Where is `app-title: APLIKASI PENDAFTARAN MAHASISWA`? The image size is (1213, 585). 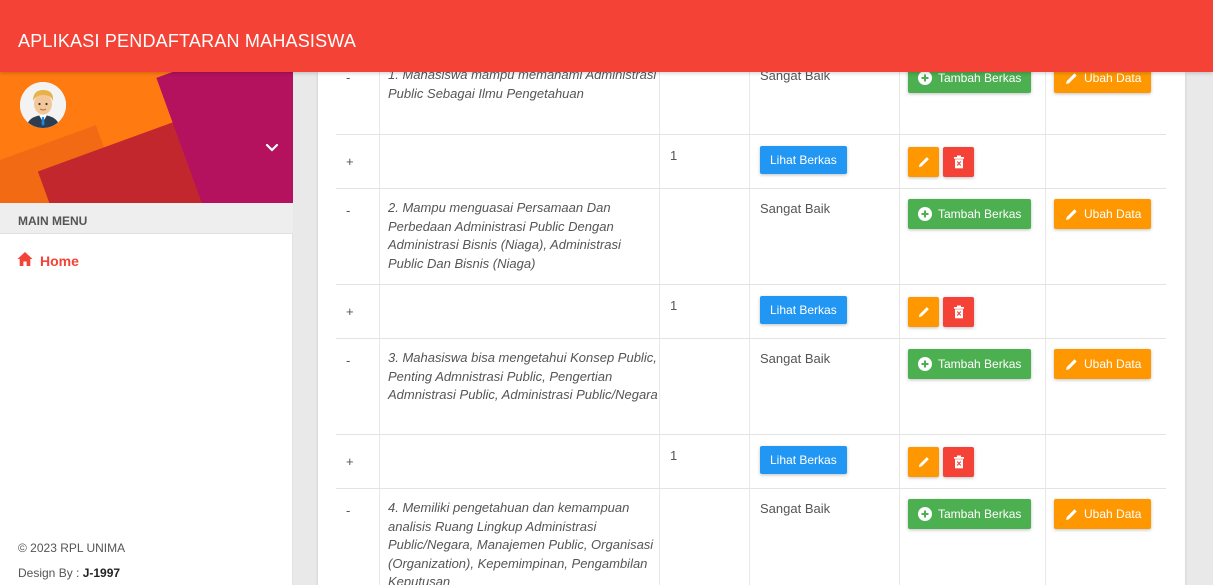 app-title: APLIKASI PENDAFTARAN MAHASISWA is located at coordinates (187, 41).